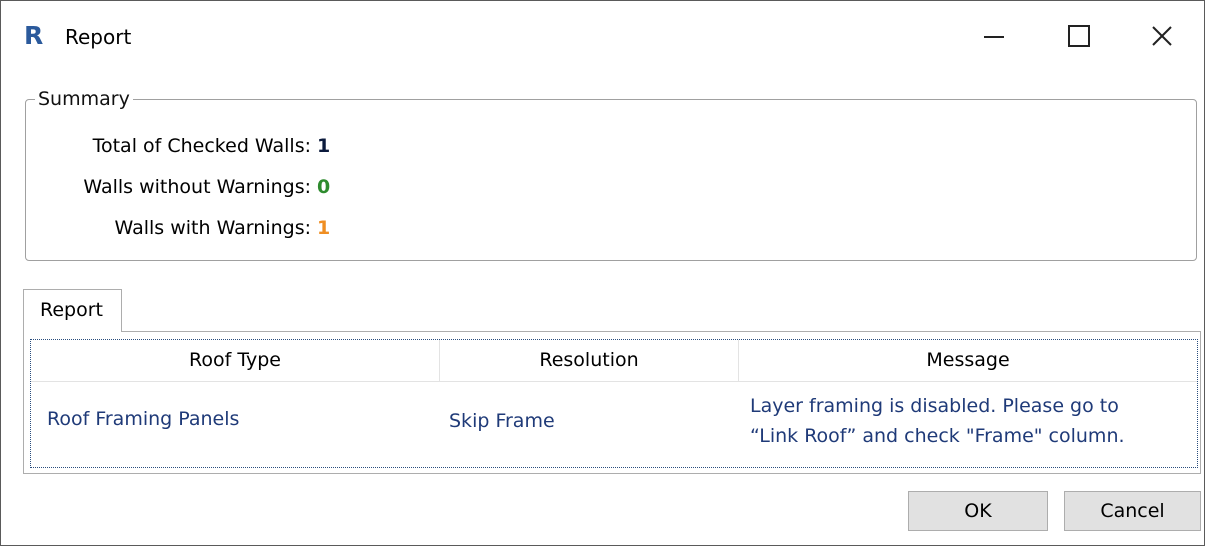 Image resolution: width=1205 pixels, height=546 pixels. I want to click on cell-resolution: Skip Frame, so click(502, 421).